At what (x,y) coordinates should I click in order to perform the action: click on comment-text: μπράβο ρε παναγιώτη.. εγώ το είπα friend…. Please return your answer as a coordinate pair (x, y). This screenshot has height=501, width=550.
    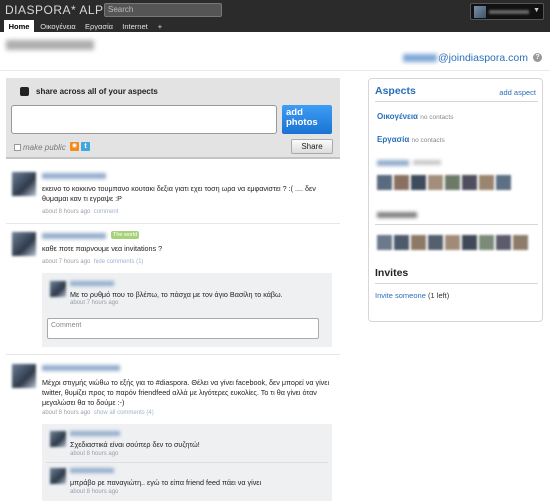
    Looking at the image, I should click on (166, 482).